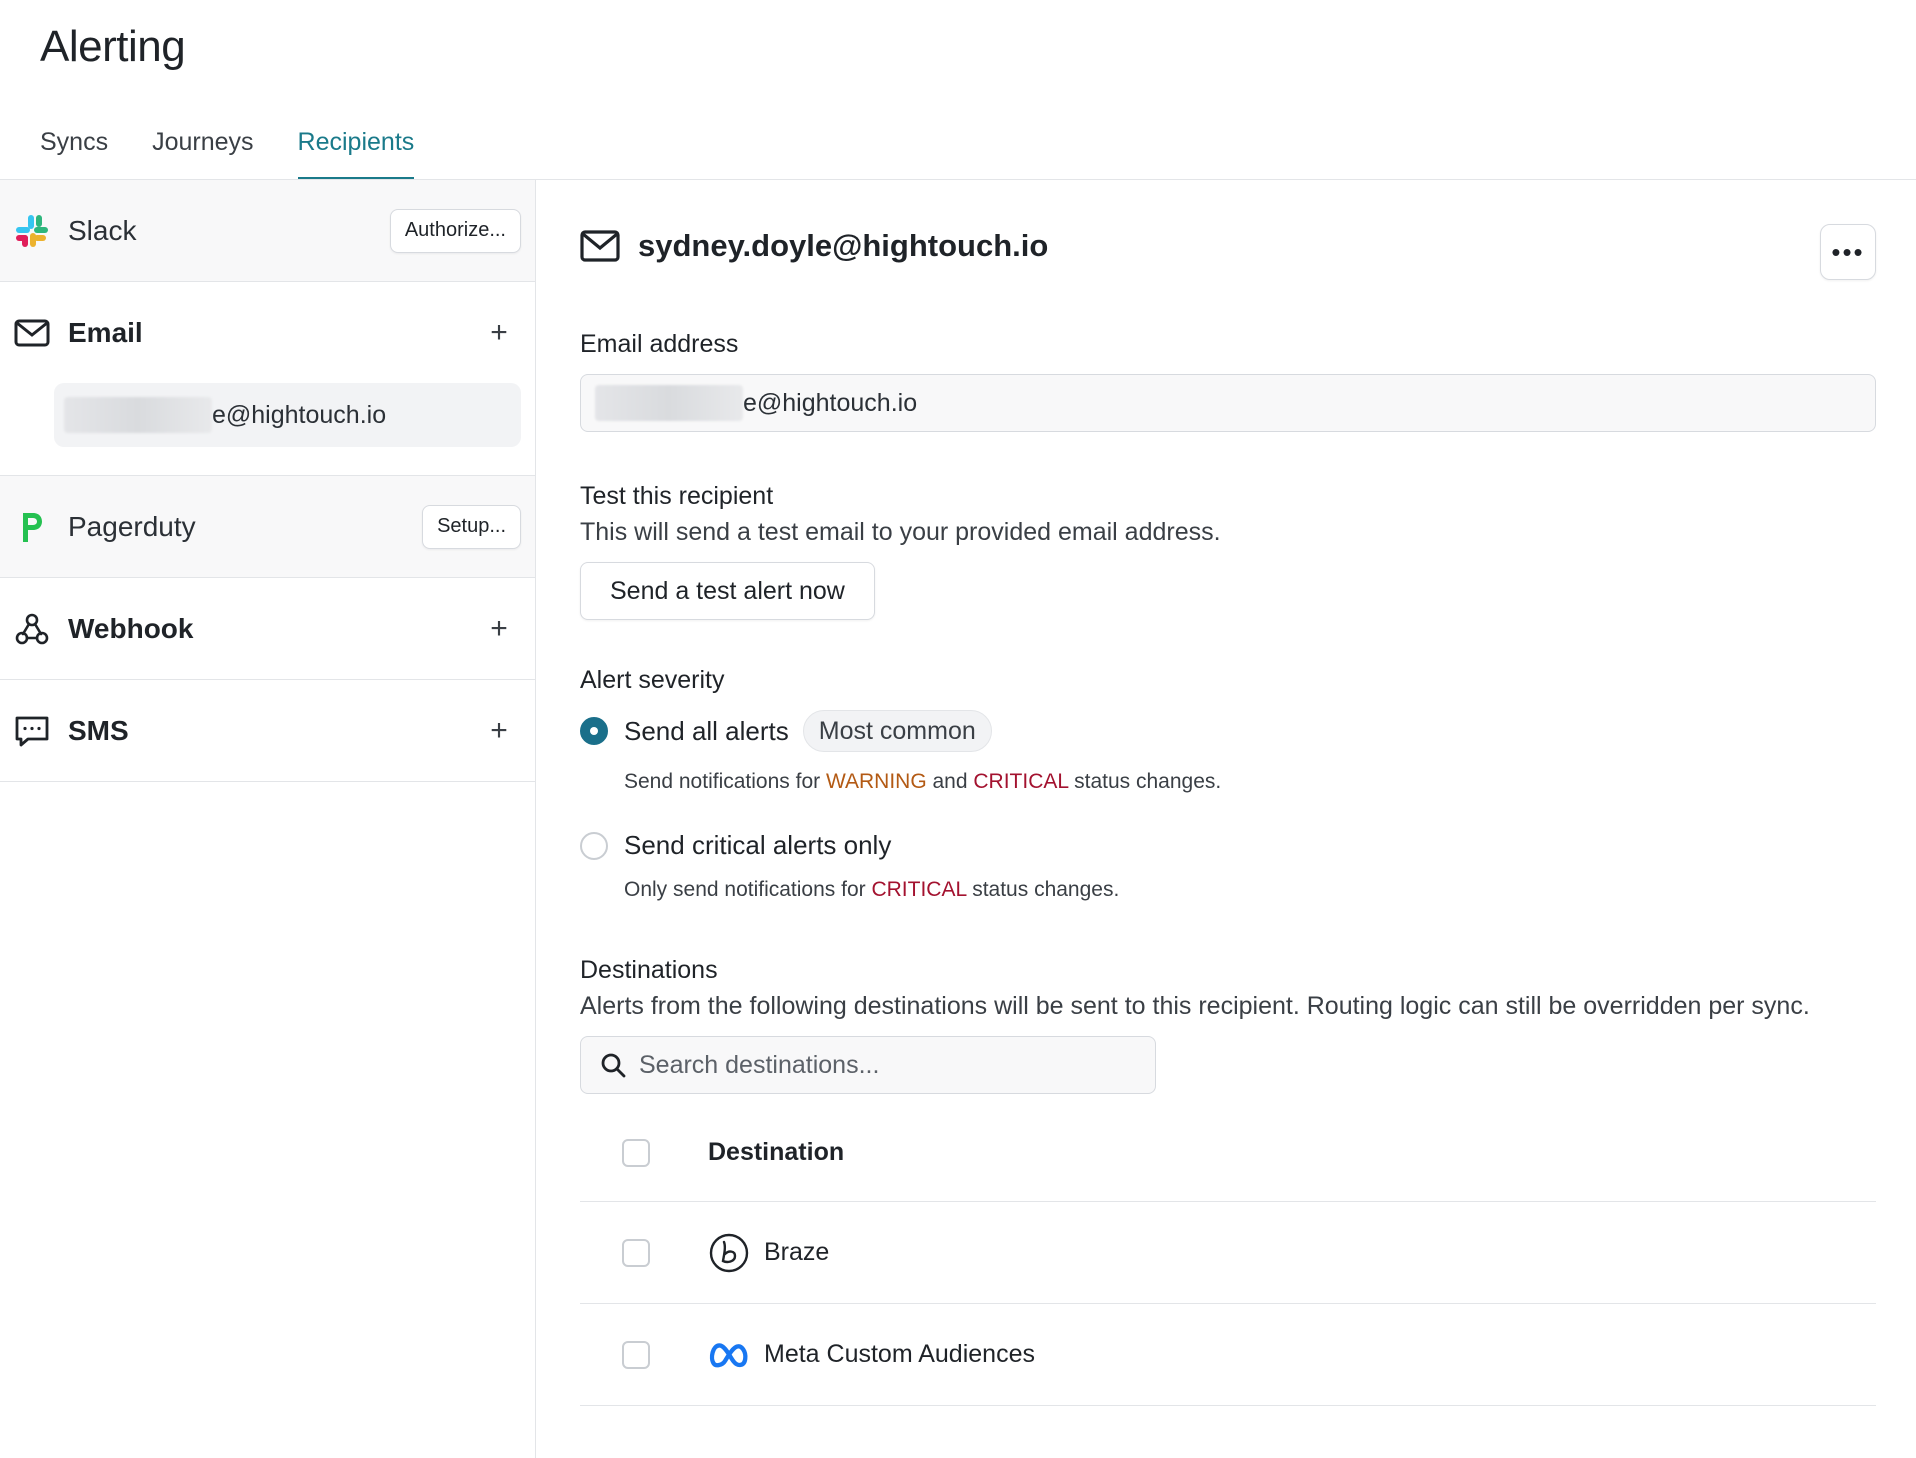  Describe the element at coordinates (876, 781) in the screenshot. I see `warning-text: WARNING` at that location.